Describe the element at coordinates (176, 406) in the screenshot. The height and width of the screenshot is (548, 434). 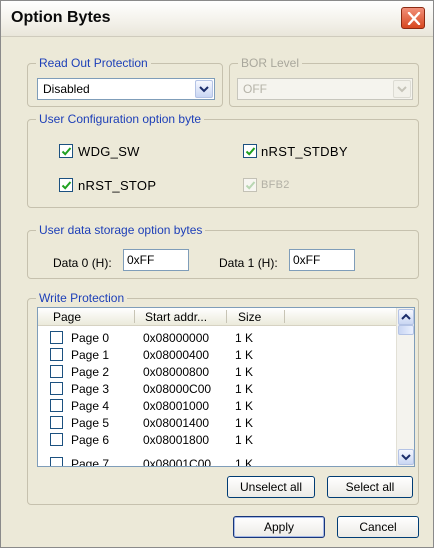
I see `page-start-address: 0x08001000` at that location.